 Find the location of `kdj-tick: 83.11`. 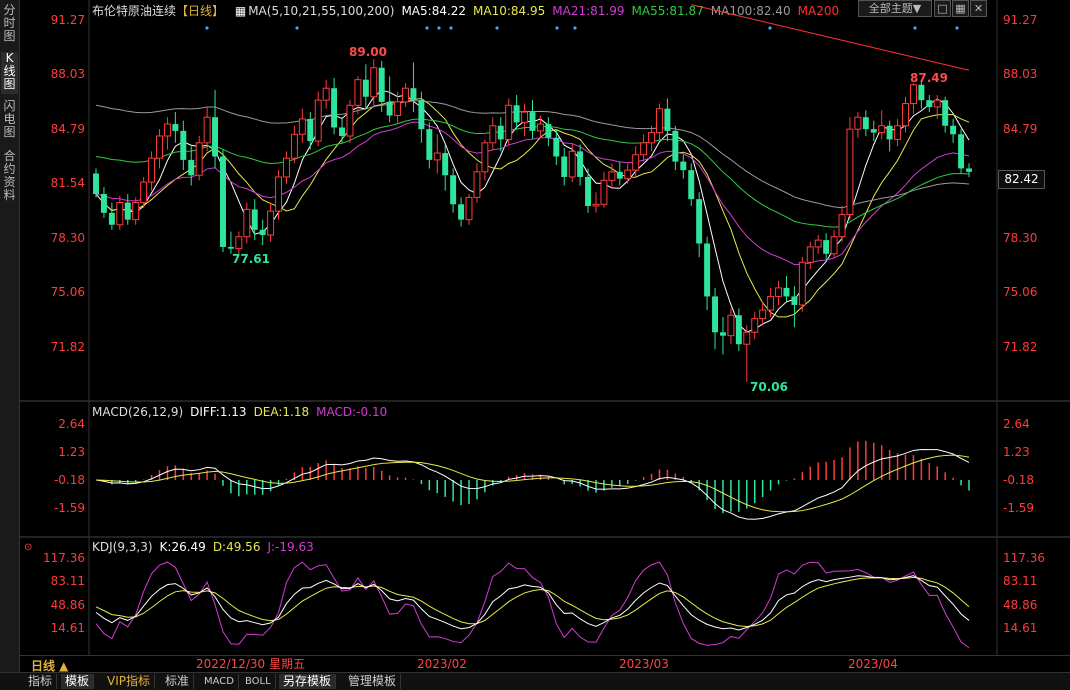

kdj-tick: 83.11 is located at coordinates (1020, 581).